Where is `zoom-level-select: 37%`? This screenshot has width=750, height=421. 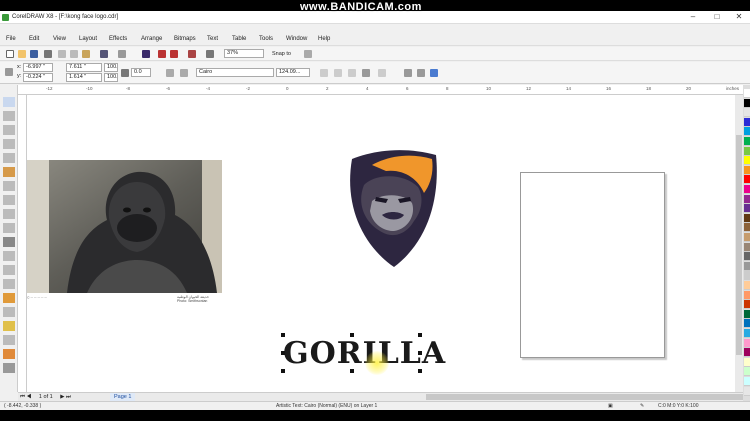
zoom-level-select: 37% is located at coordinates (244, 53).